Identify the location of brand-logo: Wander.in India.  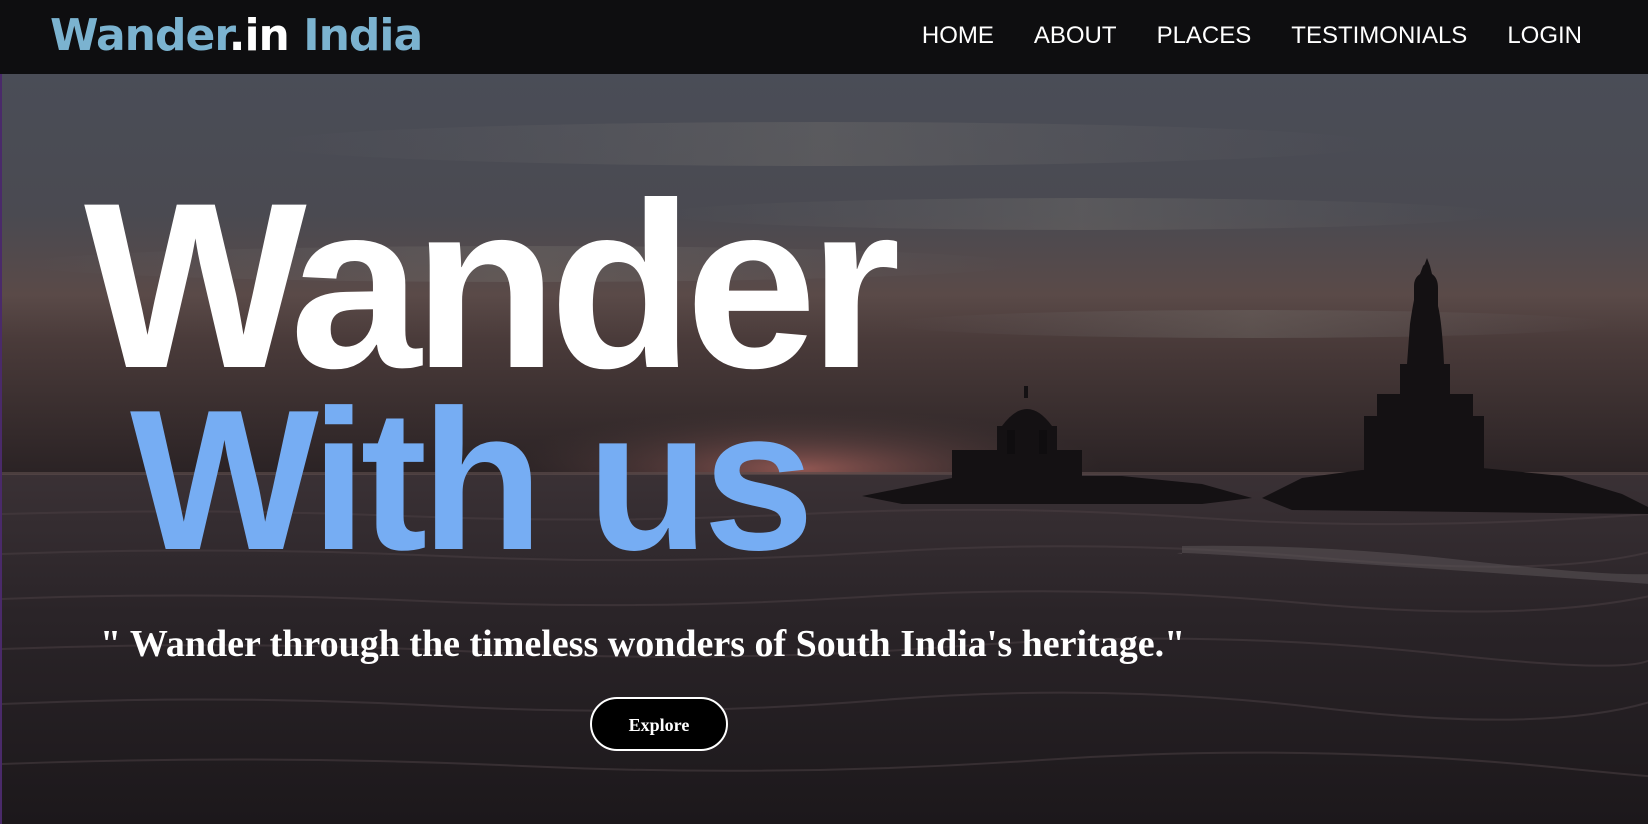
(236, 36).